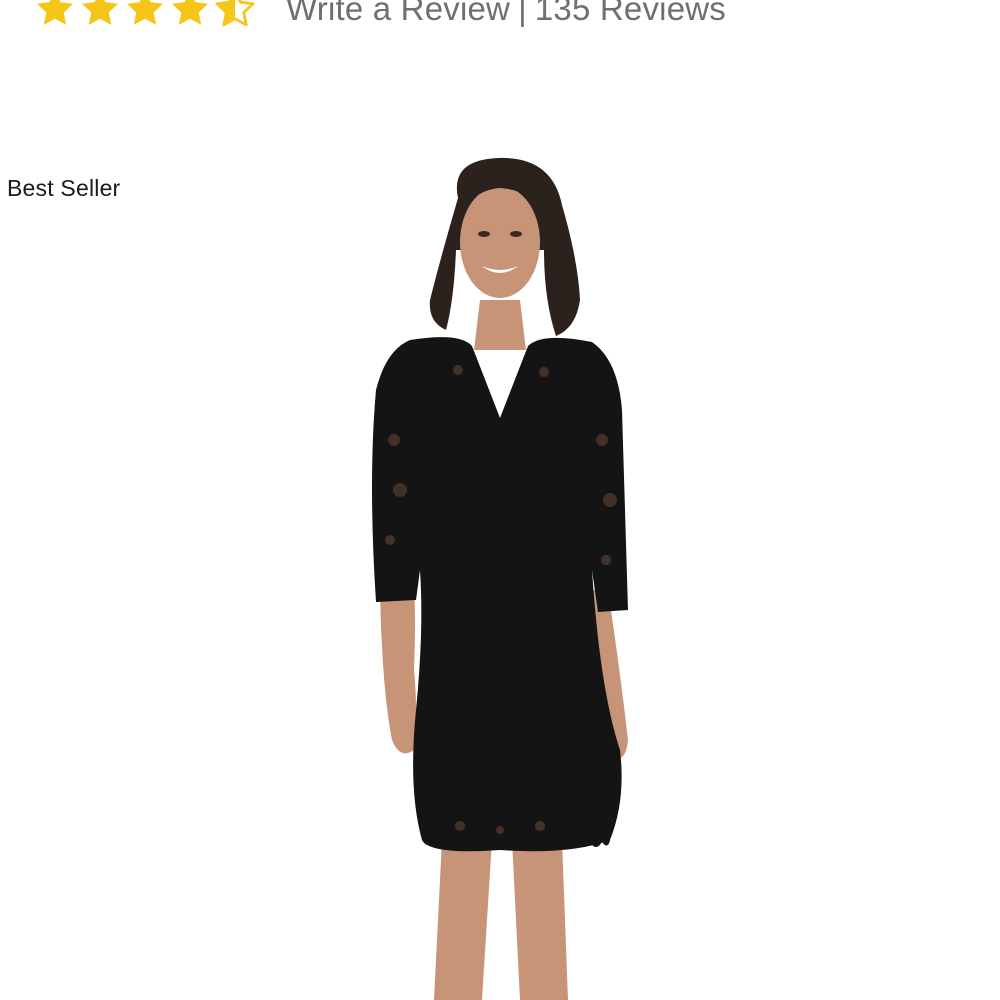 This screenshot has height=1000, width=1000. What do you see at coordinates (235, 15) in the screenshot?
I see `half-star-icon` at bounding box center [235, 15].